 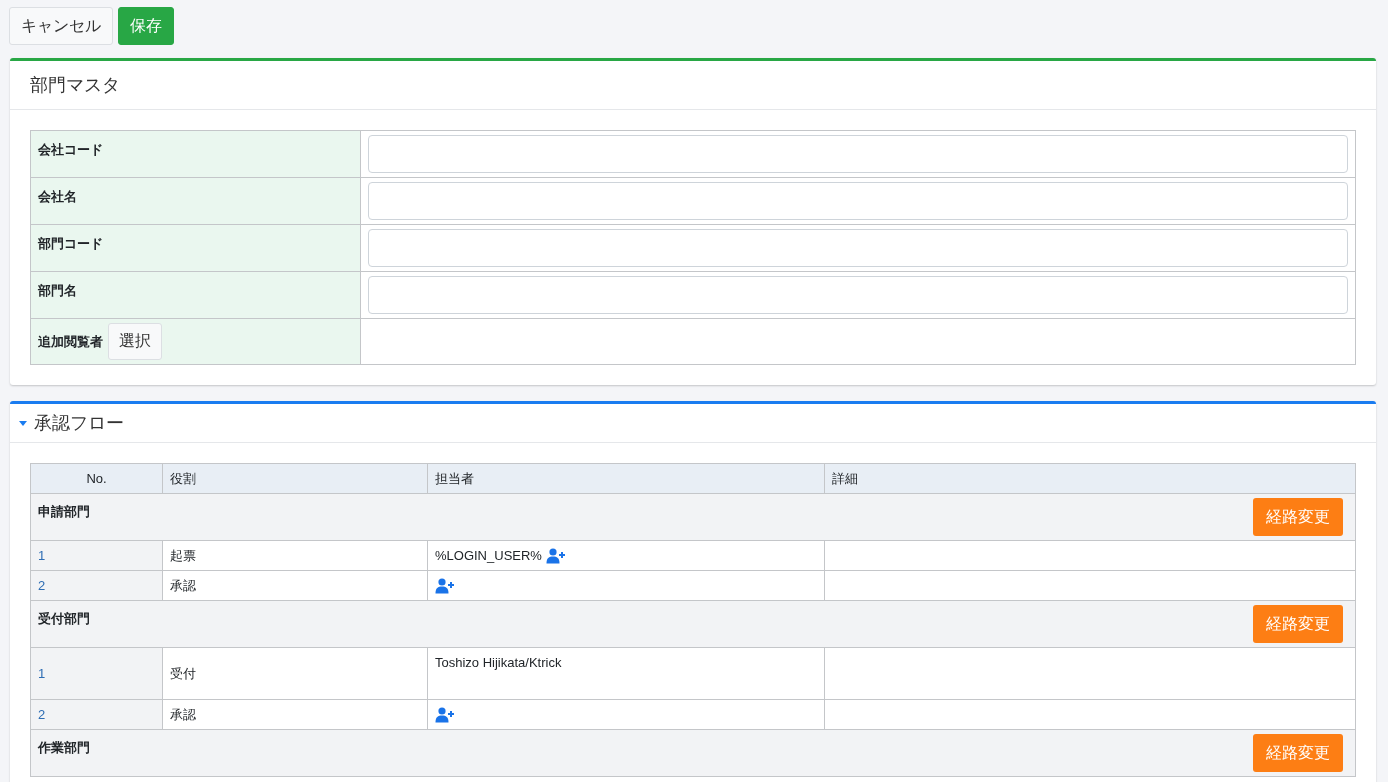 I want to click on assignee-name: %LOGIN_USER%, so click(x=488, y=555).